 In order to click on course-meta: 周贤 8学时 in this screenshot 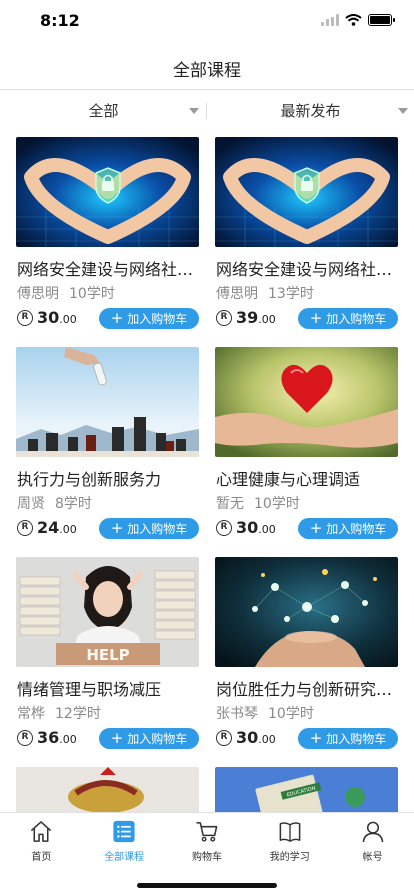, I will do `click(54, 503)`.